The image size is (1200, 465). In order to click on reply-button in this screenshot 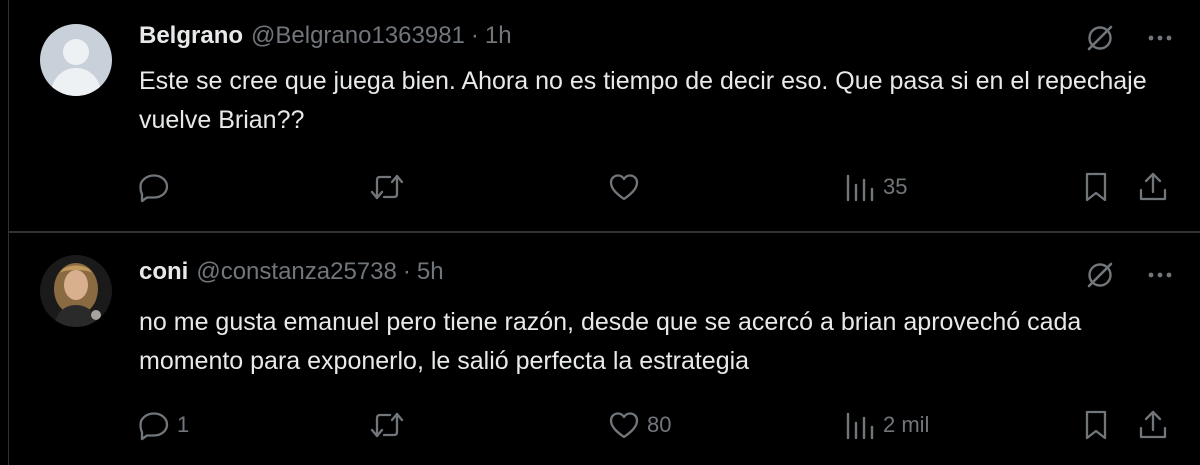, I will do `click(157, 187)`.